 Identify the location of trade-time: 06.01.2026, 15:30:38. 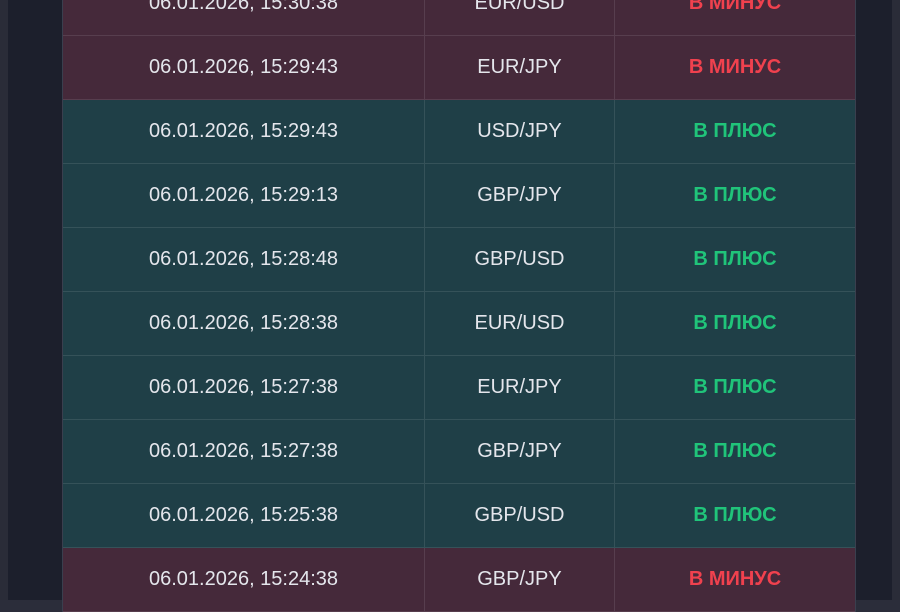
(244, 17).